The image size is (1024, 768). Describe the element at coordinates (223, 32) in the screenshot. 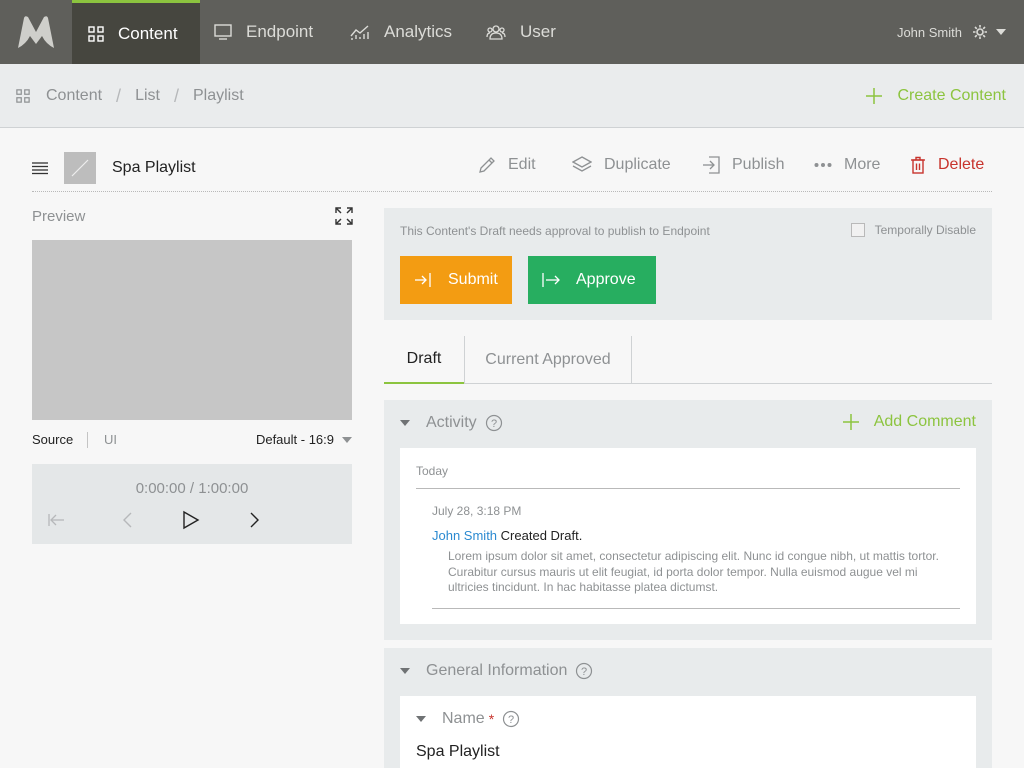

I see `monitor-icon` at that location.